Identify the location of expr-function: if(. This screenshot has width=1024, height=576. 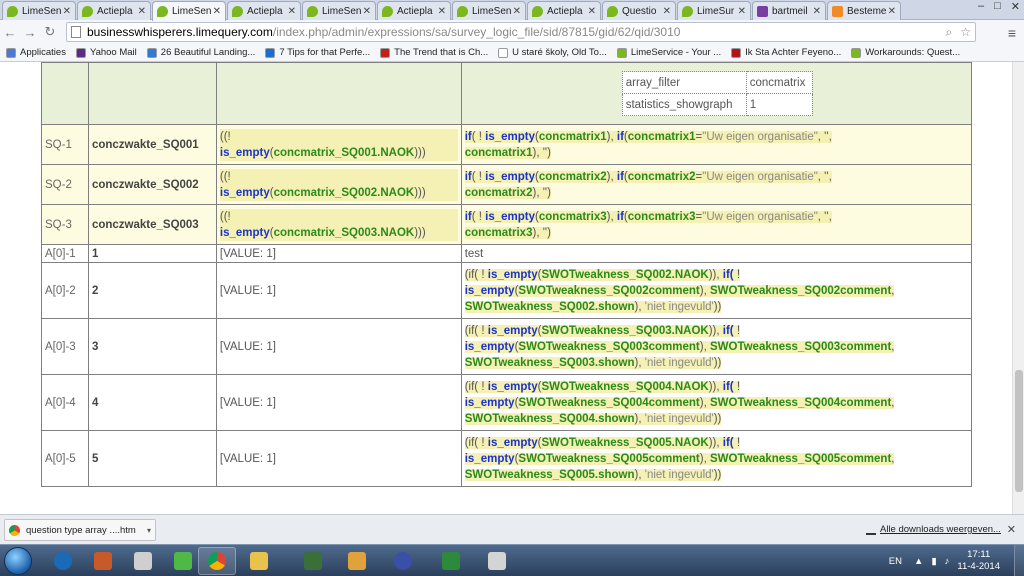
(728, 442).